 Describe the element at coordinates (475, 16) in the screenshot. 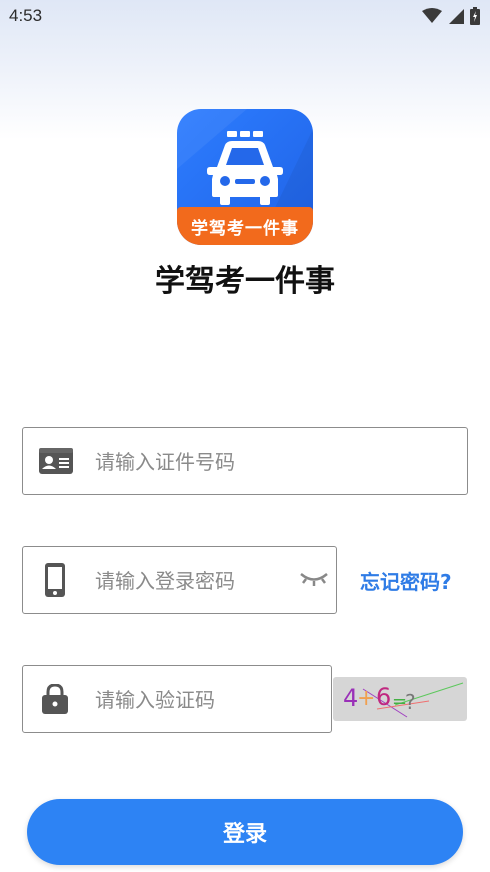

I see `battery-icon` at that location.